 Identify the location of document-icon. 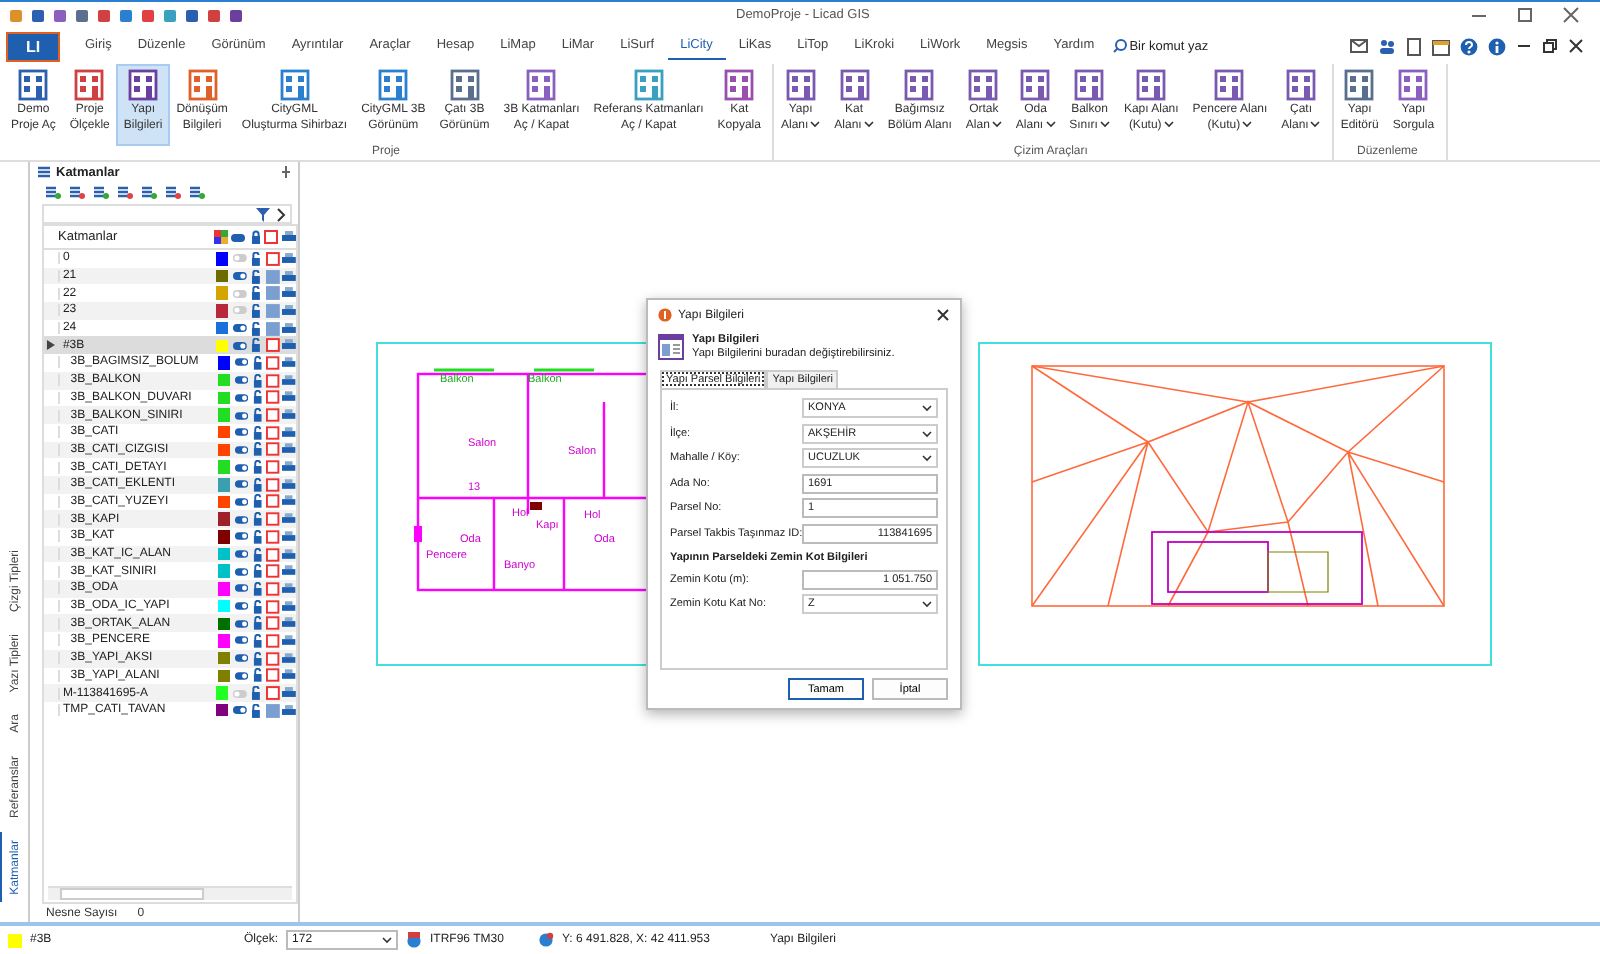
(1414, 46).